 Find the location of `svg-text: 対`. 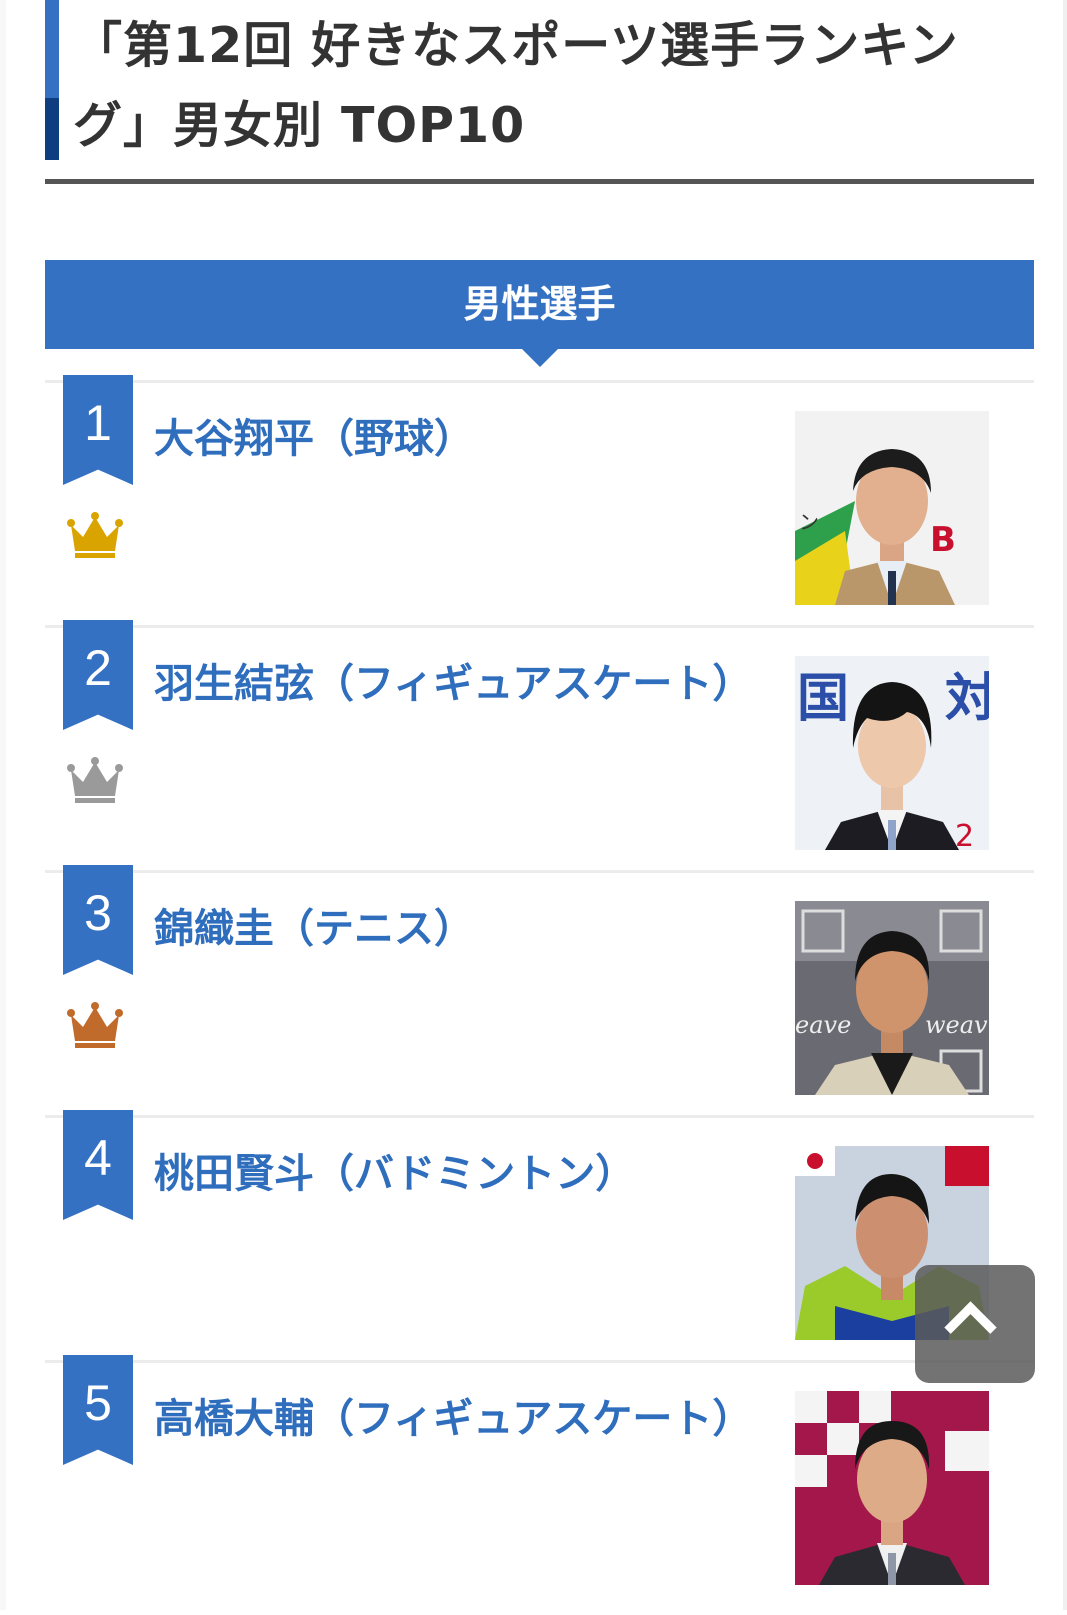

svg-text: 対 is located at coordinates (967, 699).